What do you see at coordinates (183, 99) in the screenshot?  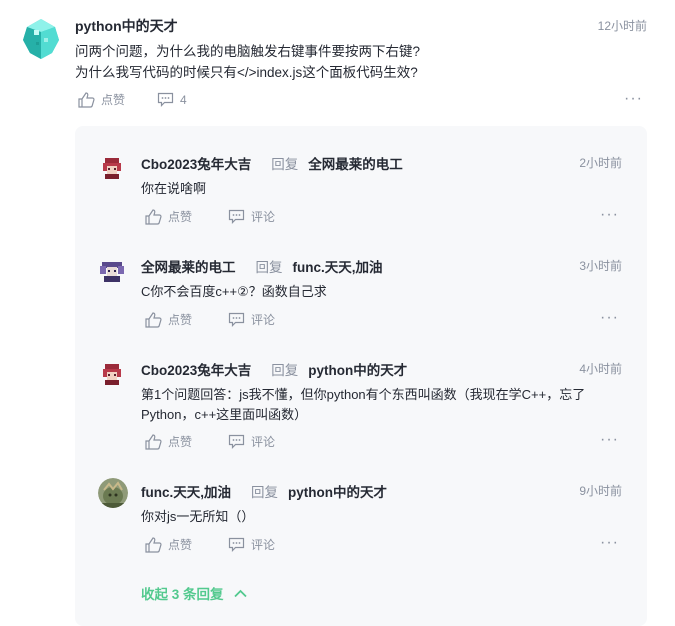 I see `comment-count: 4` at bounding box center [183, 99].